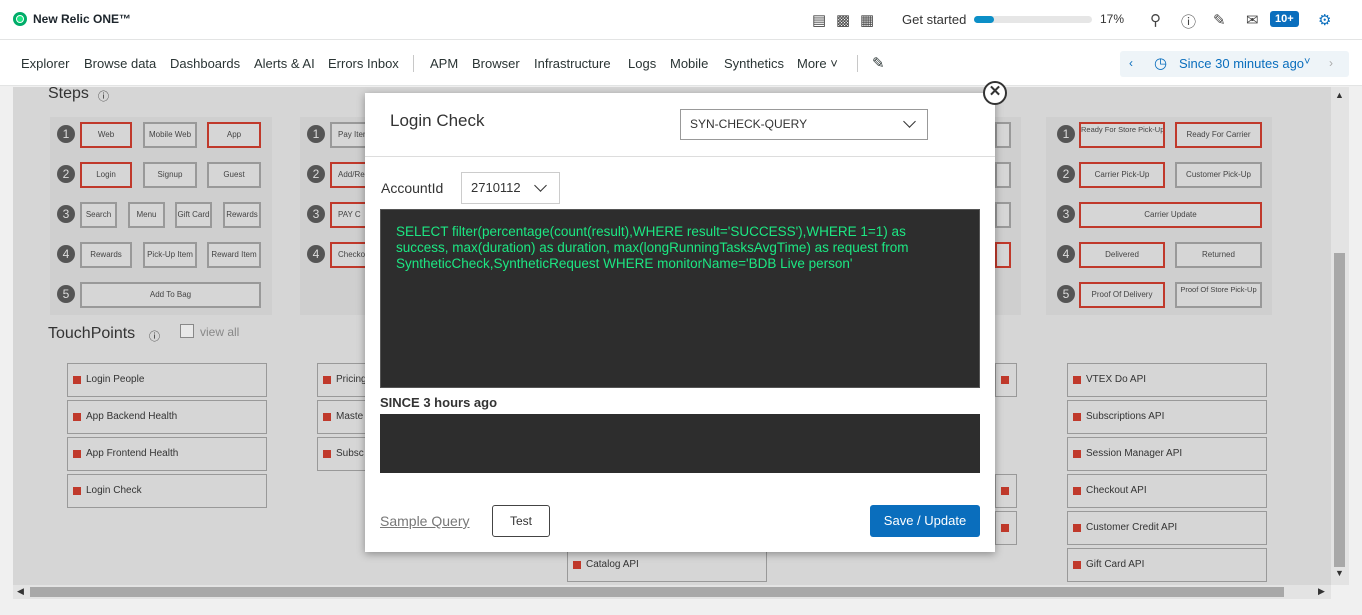  I want to click on step-box: Mobile Web, so click(170, 135).